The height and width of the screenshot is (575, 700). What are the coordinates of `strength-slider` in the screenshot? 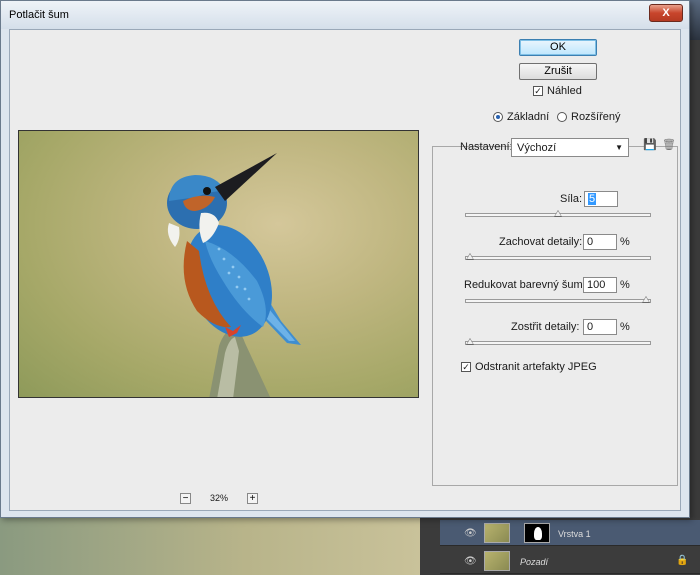 It's located at (558, 213).